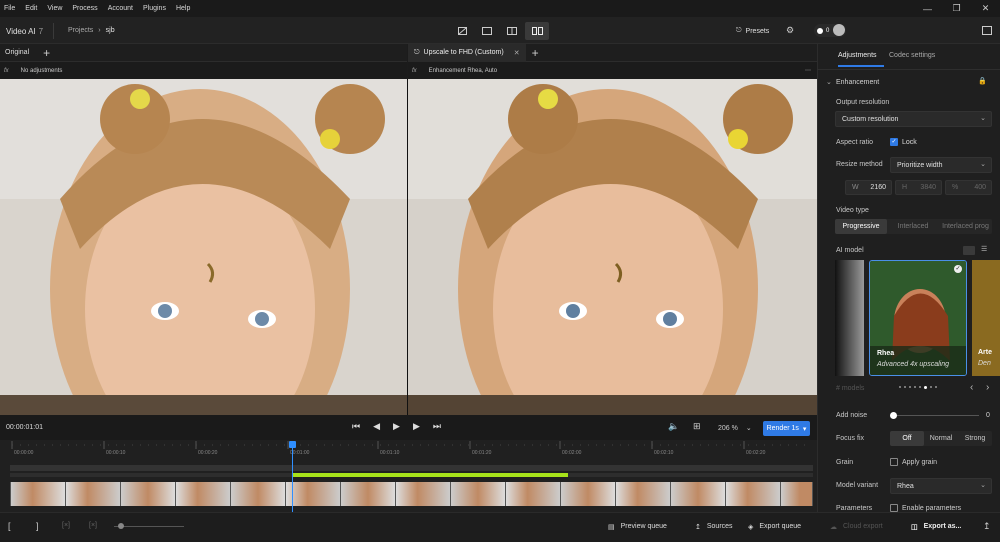  Describe the element at coordinates (517, 53) in the screenshot. I see `close-tab-icon: ✕` at that location.